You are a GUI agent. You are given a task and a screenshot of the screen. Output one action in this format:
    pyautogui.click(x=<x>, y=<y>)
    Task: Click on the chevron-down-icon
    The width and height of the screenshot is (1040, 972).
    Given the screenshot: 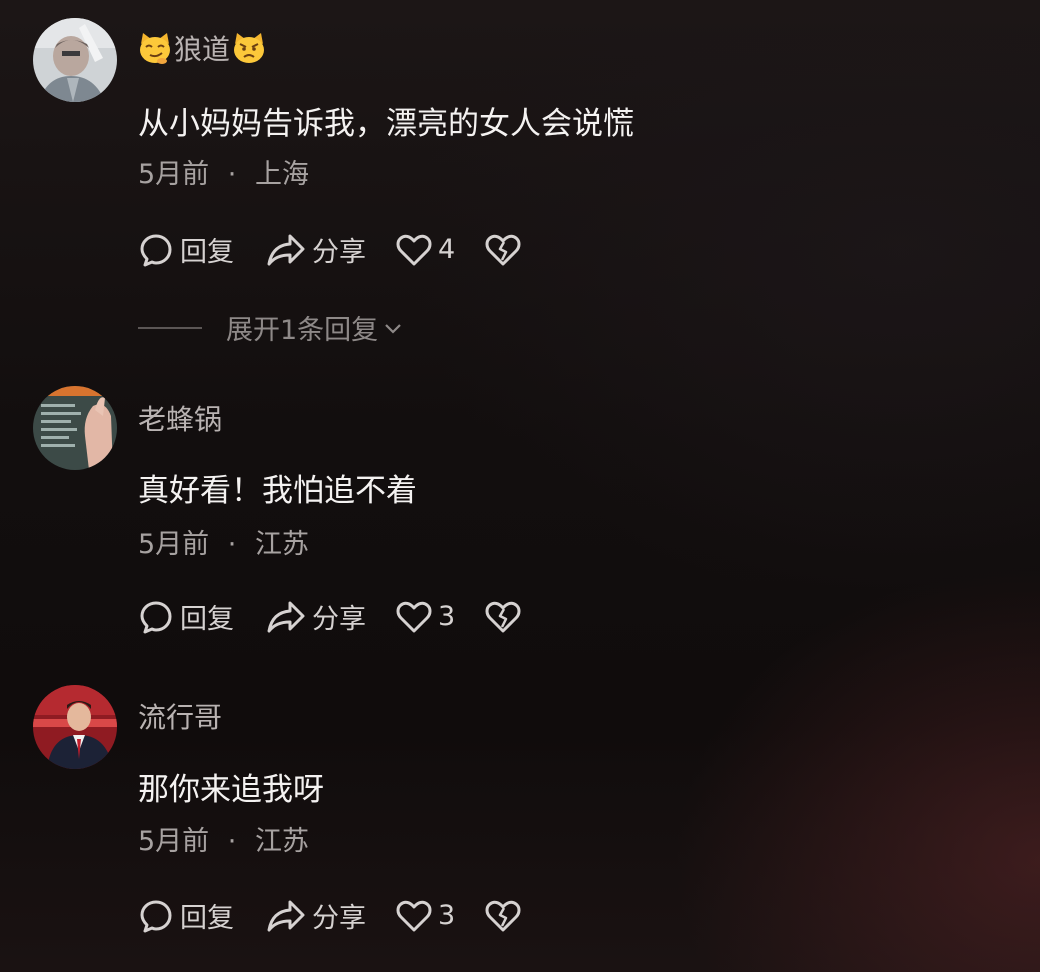 What is the action you would take?
    pyautogui.click(x=393, y=328)
    